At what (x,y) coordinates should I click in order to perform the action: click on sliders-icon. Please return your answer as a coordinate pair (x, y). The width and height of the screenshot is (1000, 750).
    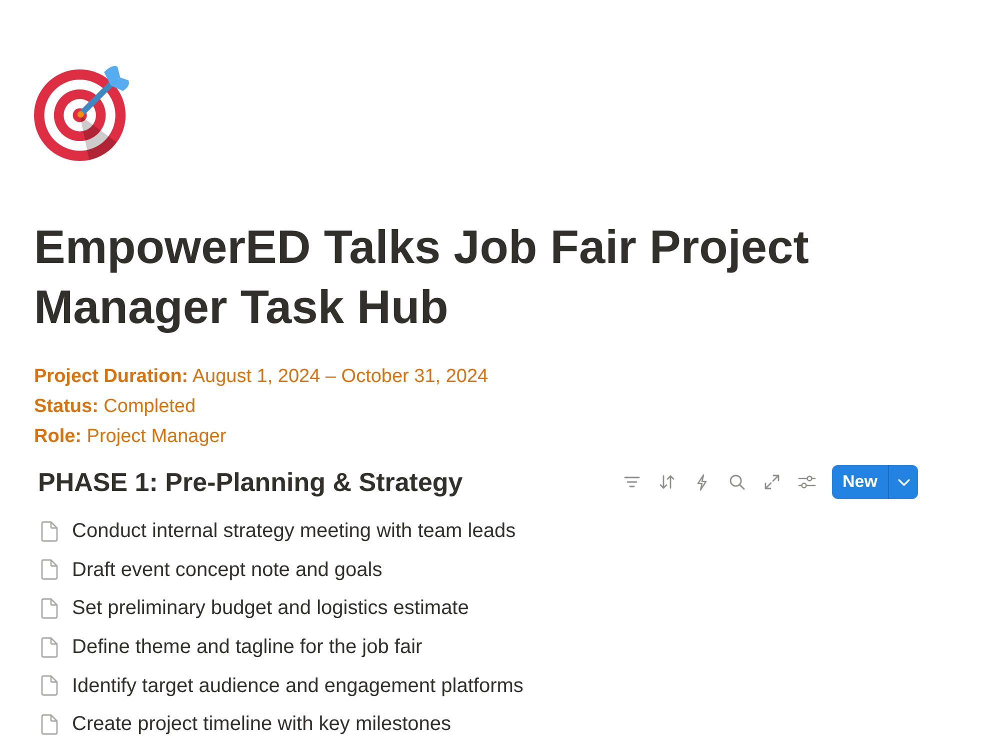
    Looking at the image, I should click on (807, 482).